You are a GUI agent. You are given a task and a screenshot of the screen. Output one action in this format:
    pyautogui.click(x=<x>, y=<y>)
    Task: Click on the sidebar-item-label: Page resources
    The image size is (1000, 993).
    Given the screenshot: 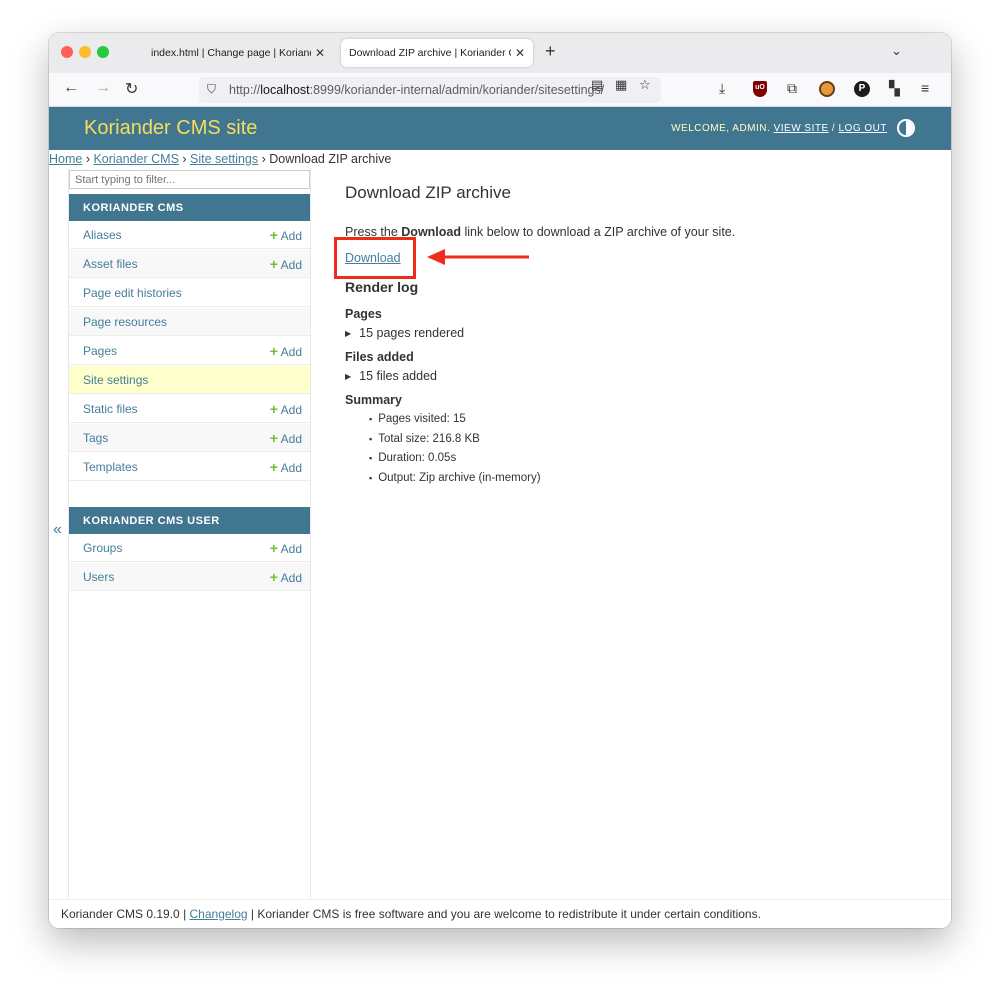 What is the action you would take?
    pyautogui.click(x=125, y=322)
    